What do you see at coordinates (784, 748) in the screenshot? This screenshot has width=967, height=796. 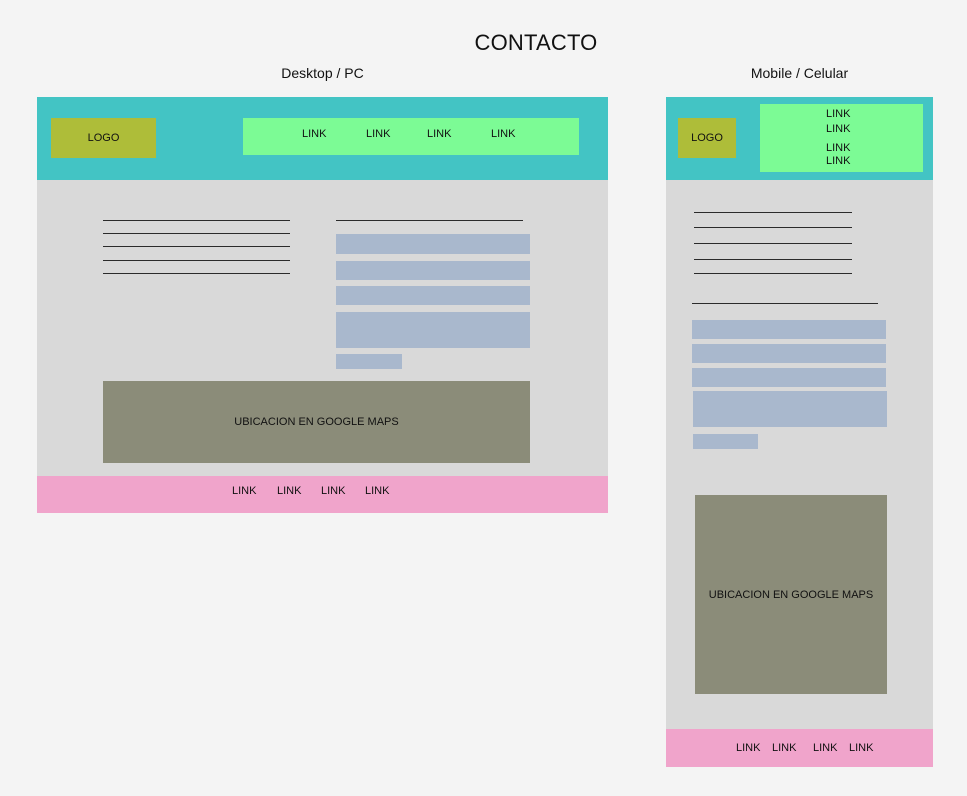 I see `mobile-footer-link-2: LINK` at bounding box center [784, 748].